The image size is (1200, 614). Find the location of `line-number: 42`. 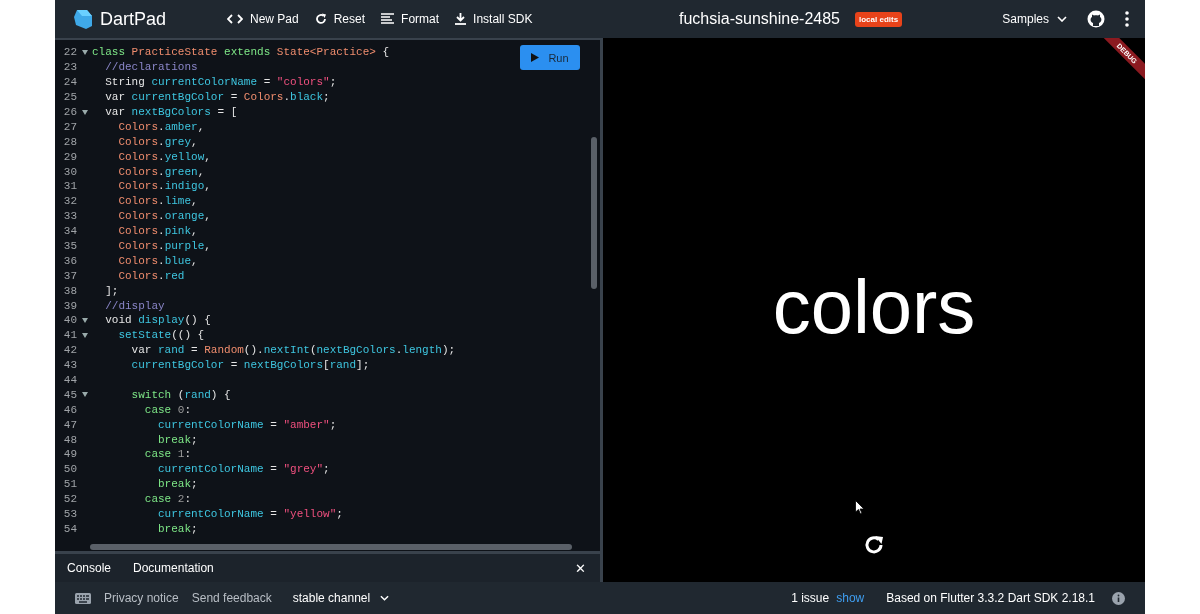

line-number: 42 is located at coordinates (69, 350).